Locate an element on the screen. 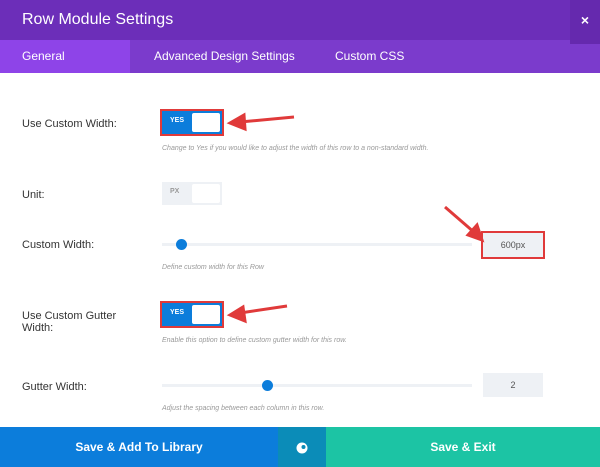  preview-button is located at coordinates (302, 447).